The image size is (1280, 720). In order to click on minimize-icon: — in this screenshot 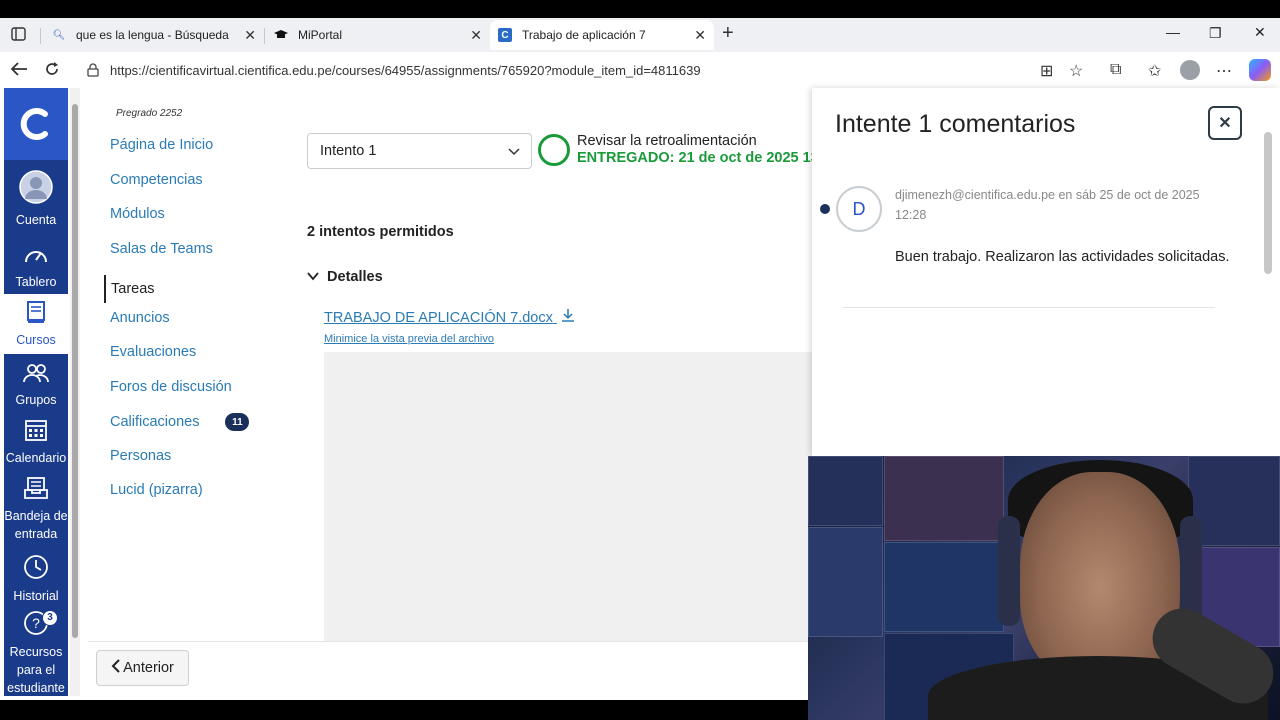, I will do `click(1173, 32)`.